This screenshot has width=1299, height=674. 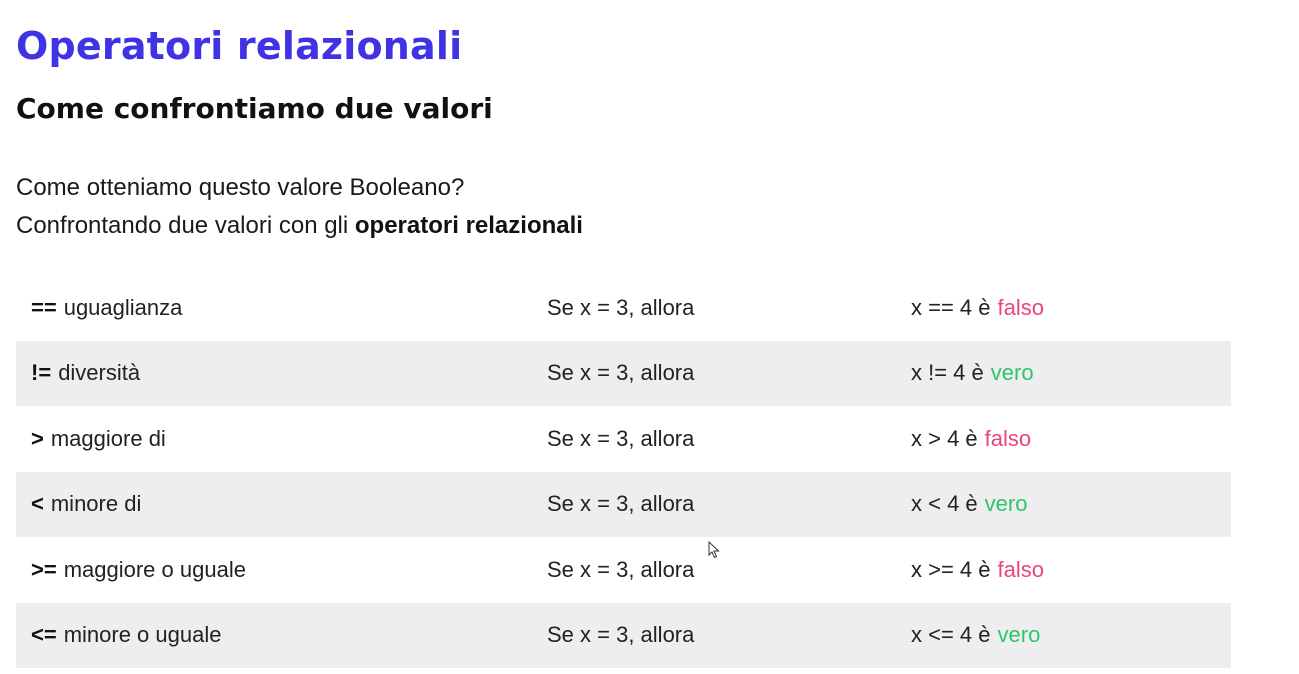 I want to click on table-row: < minore di Se x = 3, allora x < 4 è vero, so click(x=623, y=504).